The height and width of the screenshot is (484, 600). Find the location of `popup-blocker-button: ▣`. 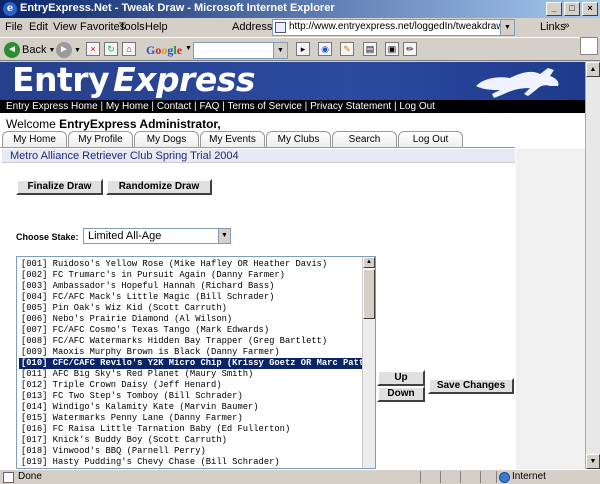

popup-blocker-button: ▣ is located at coordinates (392, 49).